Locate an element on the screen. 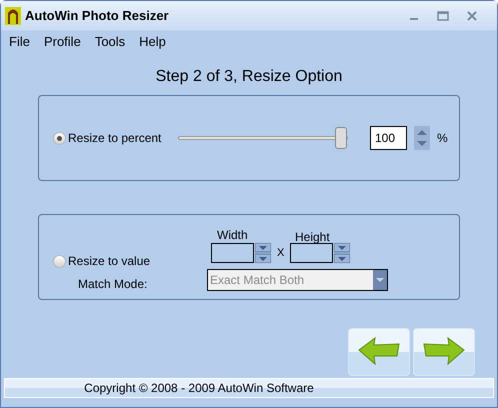 This screenshot has width=498, height=408. width-label: Width is located at coordinates (232, 235).